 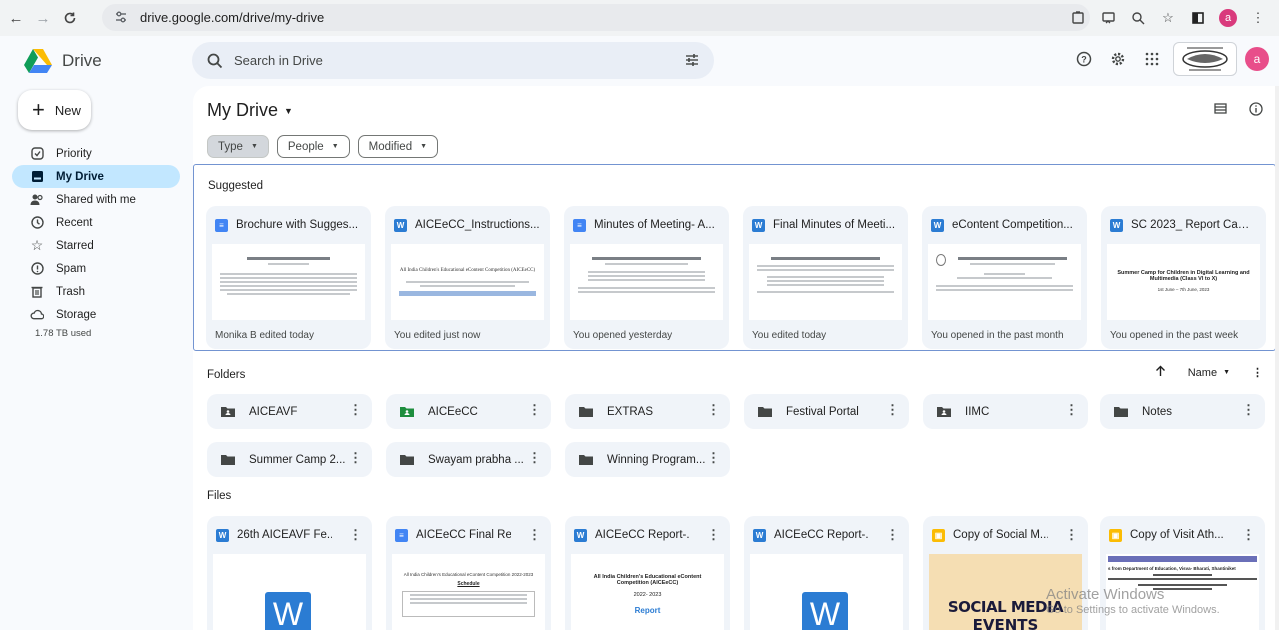 I want to click on sort-controls: Name ▼ ⋮, so click(x=1209, y=372).